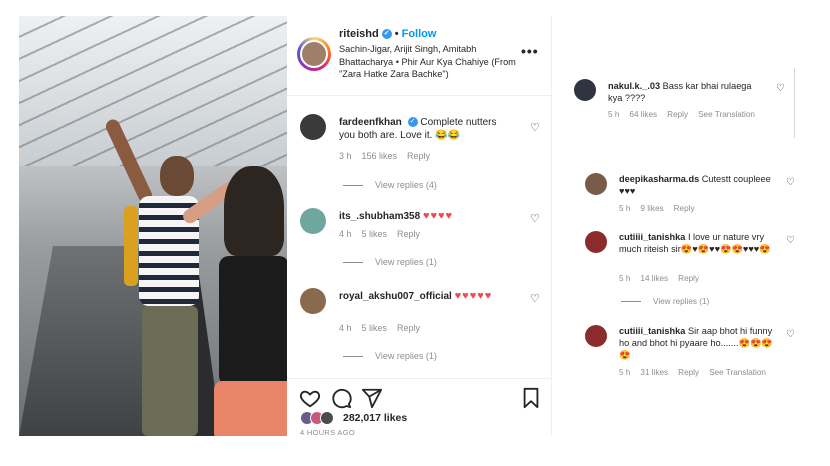 This screenshot has width=830, height=466. Describe the element at coordinates (370, 122) in the screenshot. I see `commenter-username: fardeenfkhan` at that location.